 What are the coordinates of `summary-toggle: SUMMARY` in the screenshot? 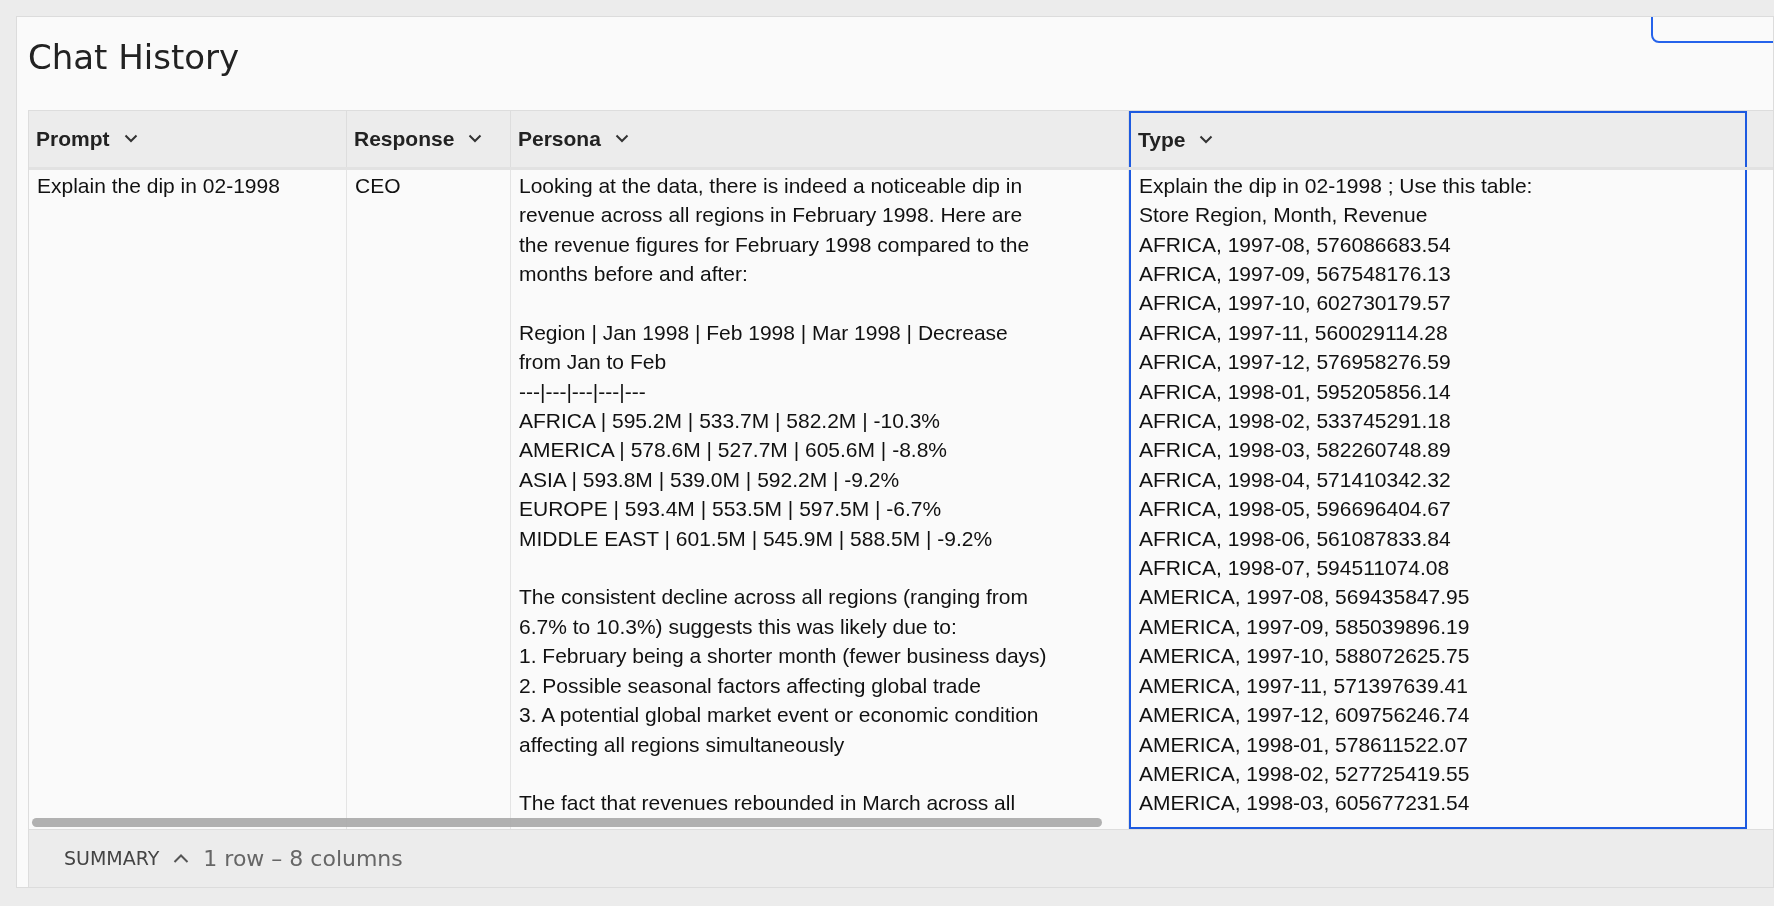 It's located at (112, 858).